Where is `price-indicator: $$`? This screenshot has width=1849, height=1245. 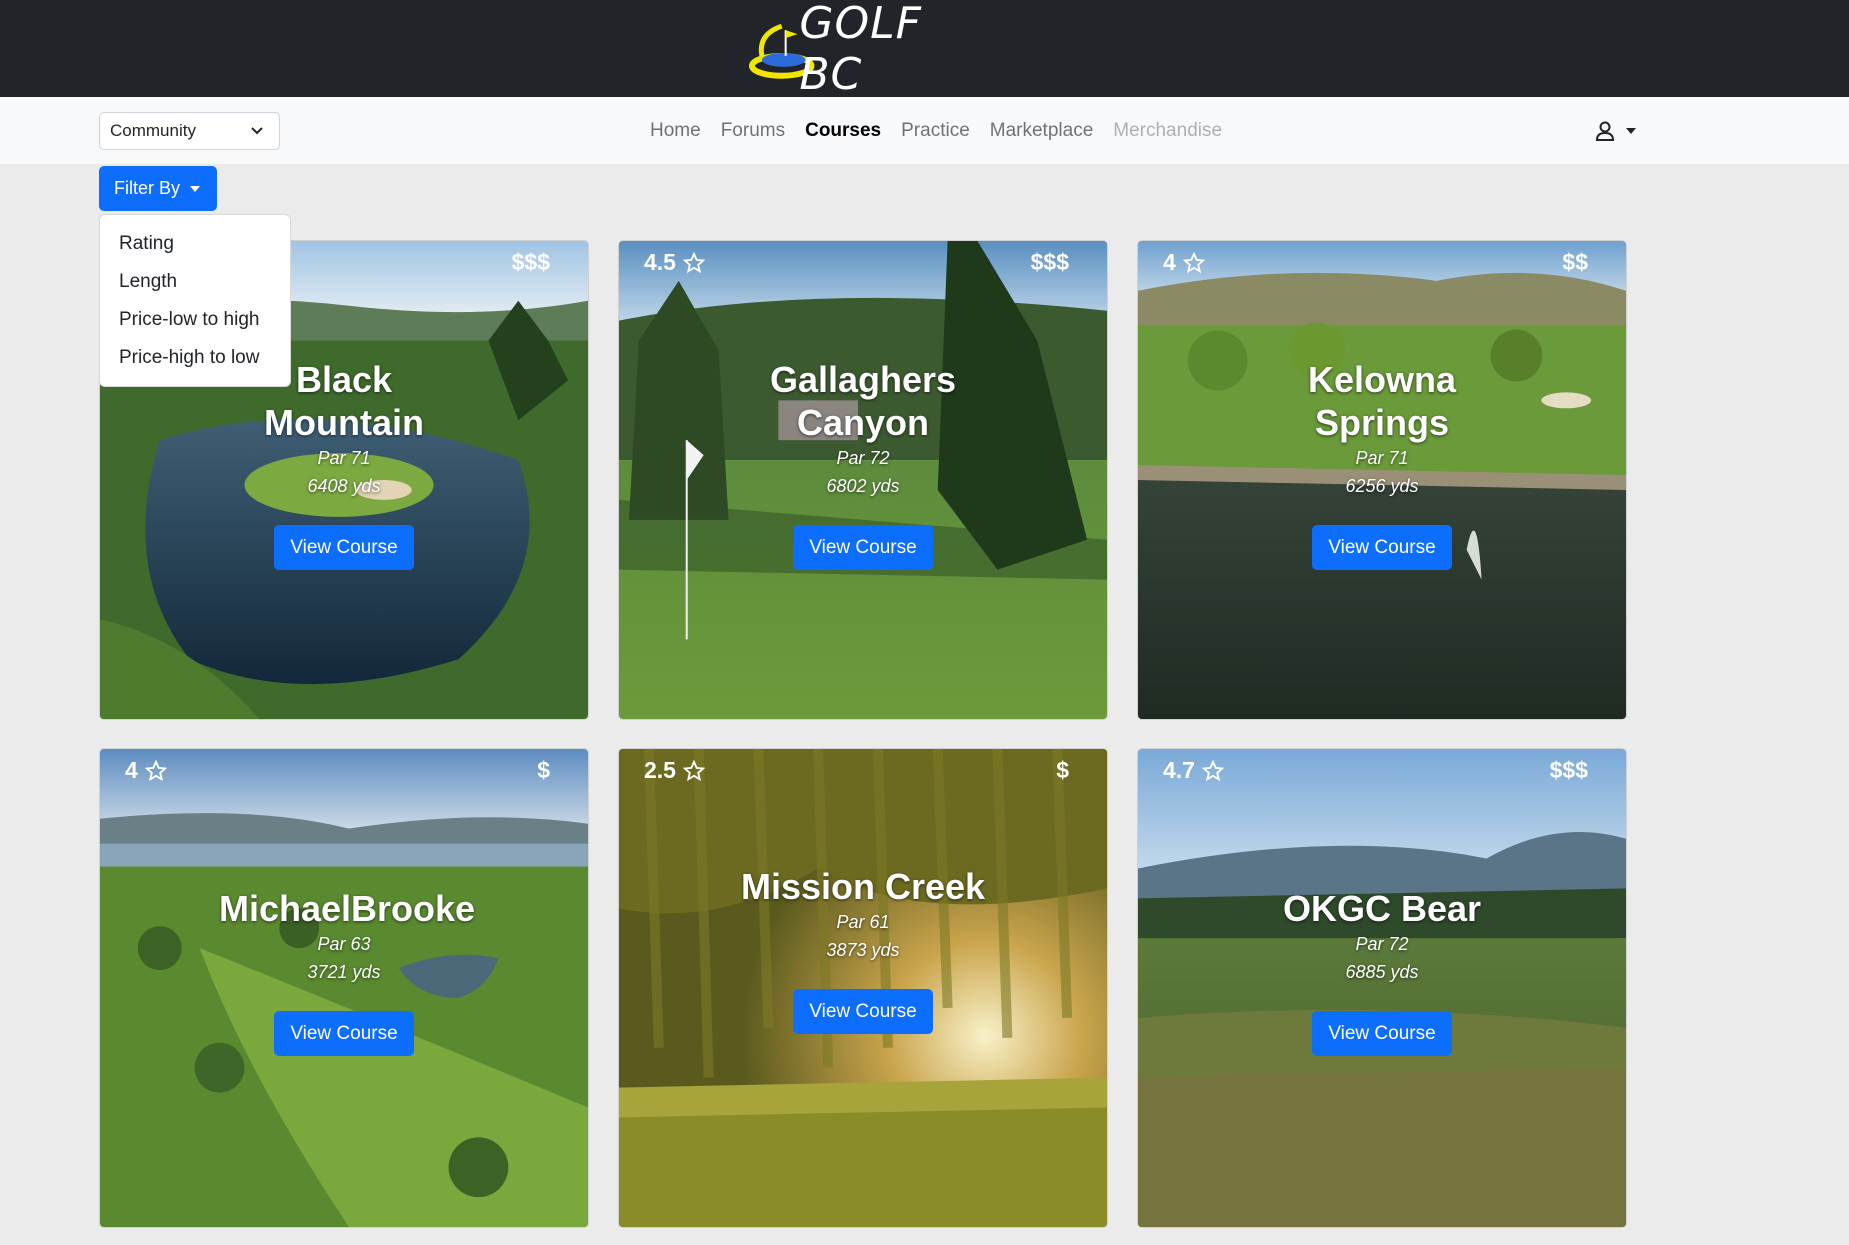
price-indicator: $$ is located at coordinates (1575, 262).